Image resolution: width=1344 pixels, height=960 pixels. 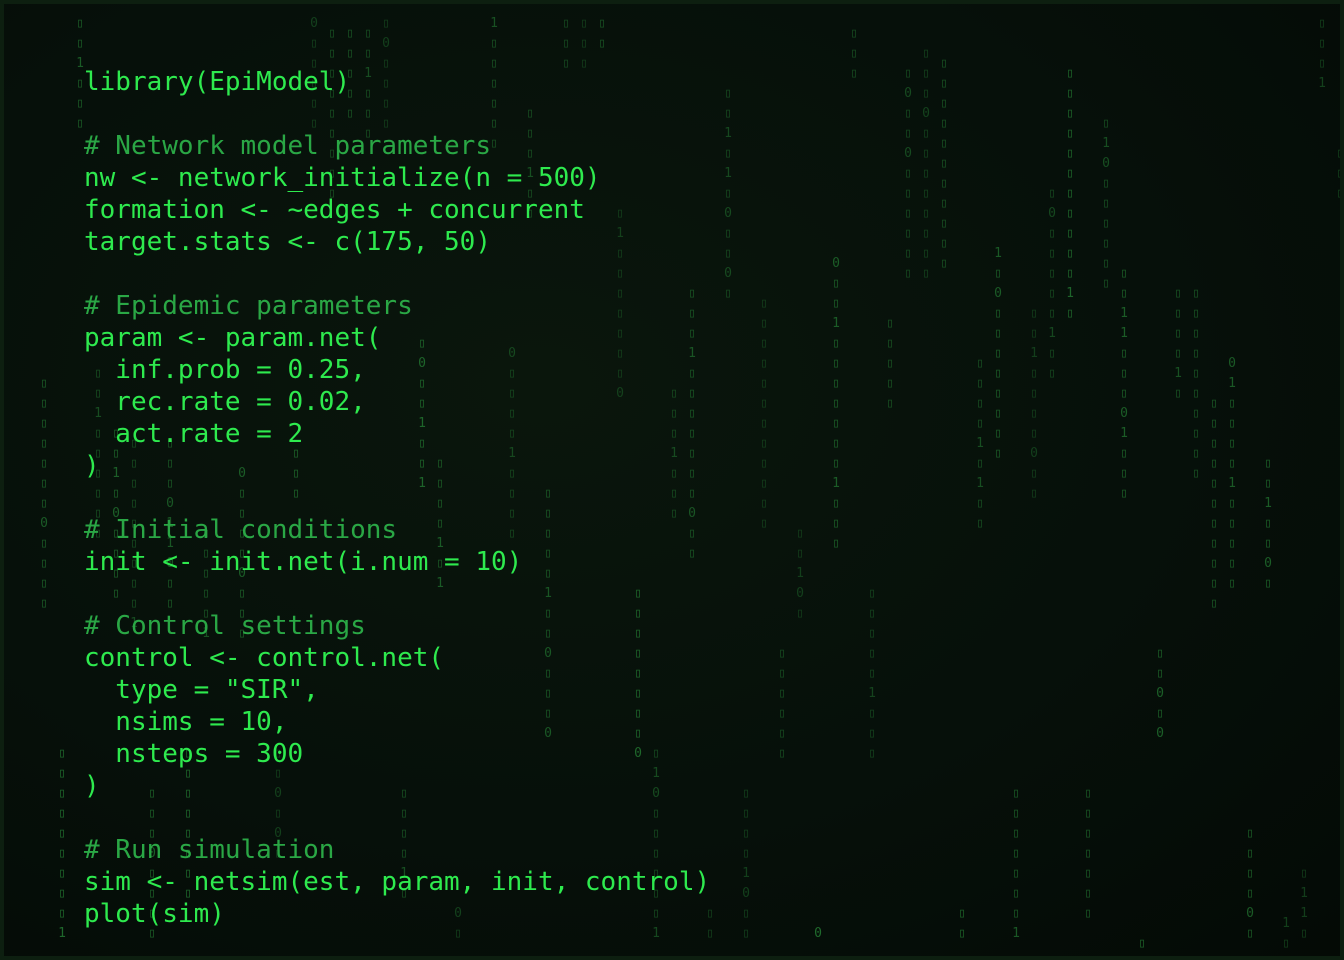 What do you see at coordinates (800, 573) in the screenshot?
I see `matrix-rain-column: ▯ ▯ 1 0 ▯` at bounding box center [800, 573].